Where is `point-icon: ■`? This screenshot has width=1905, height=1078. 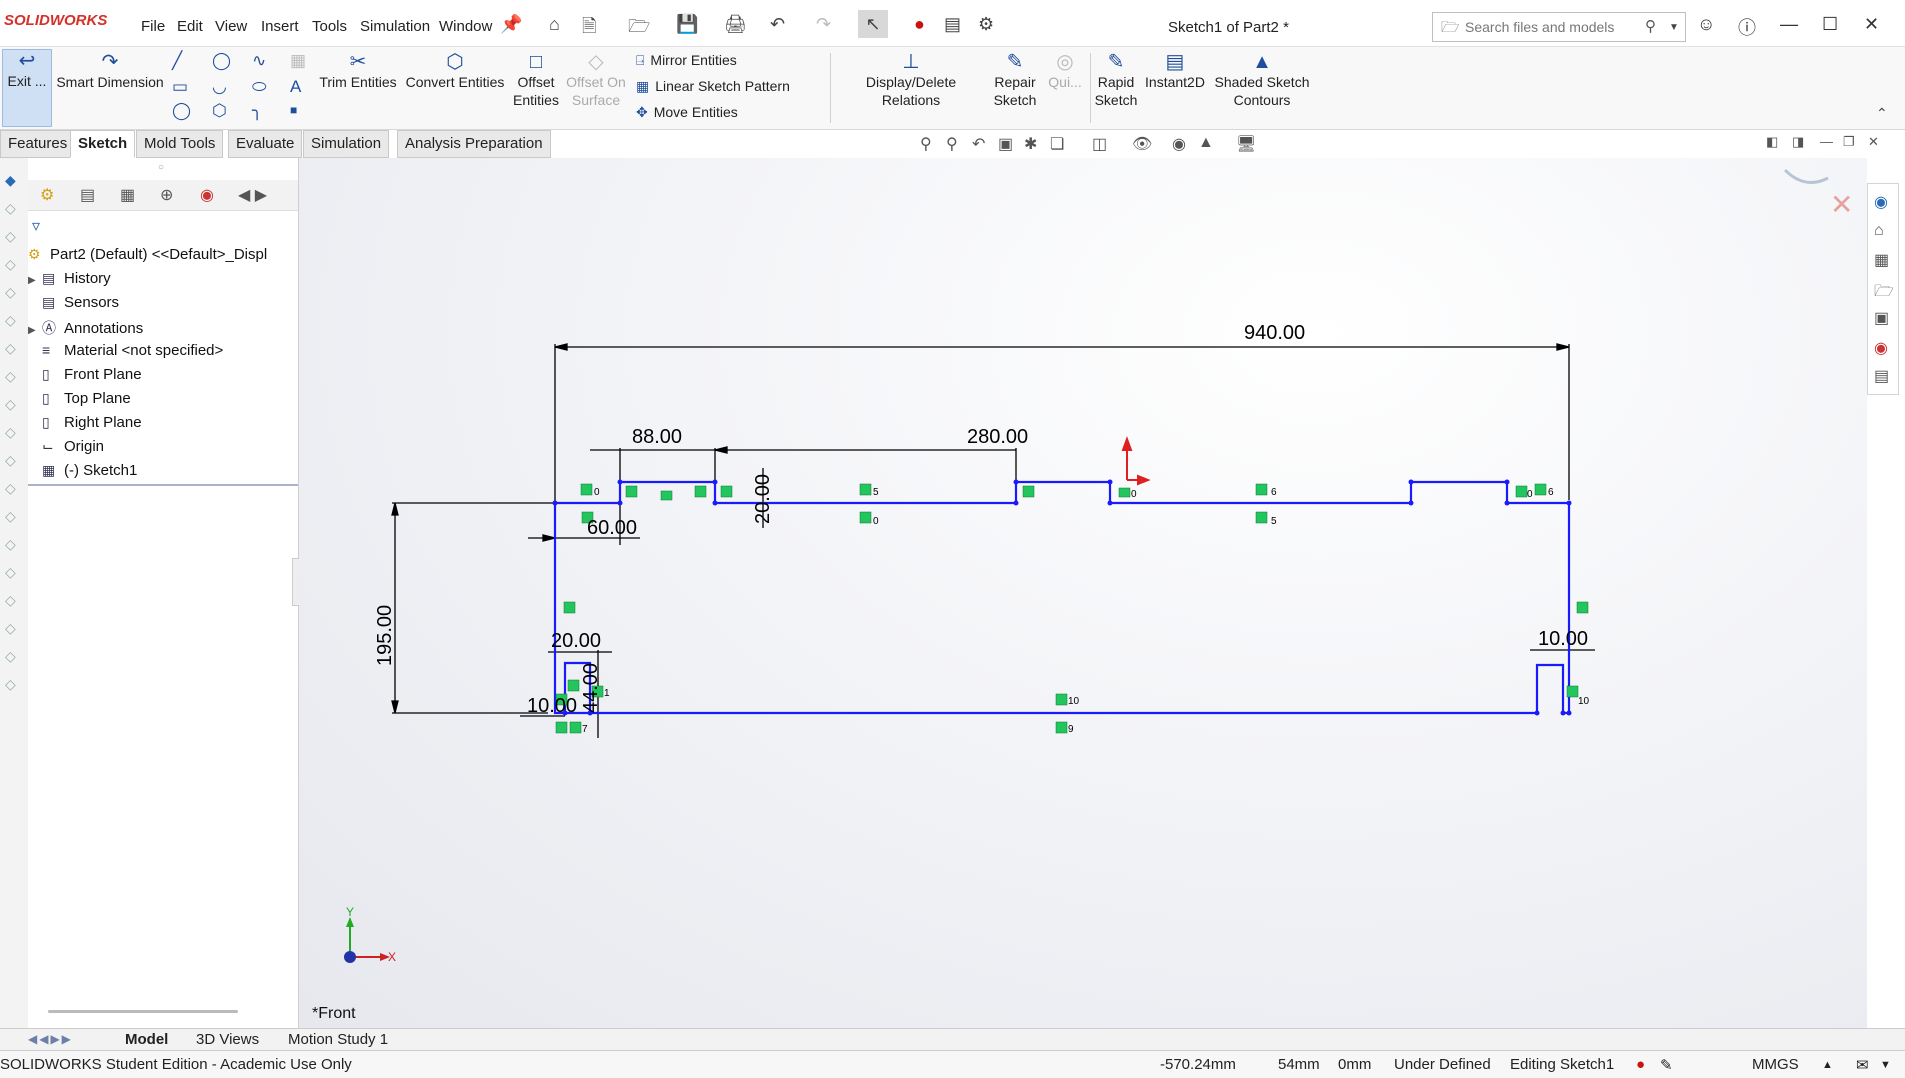
point-icon: ■ is located at coordinates (293, 110).